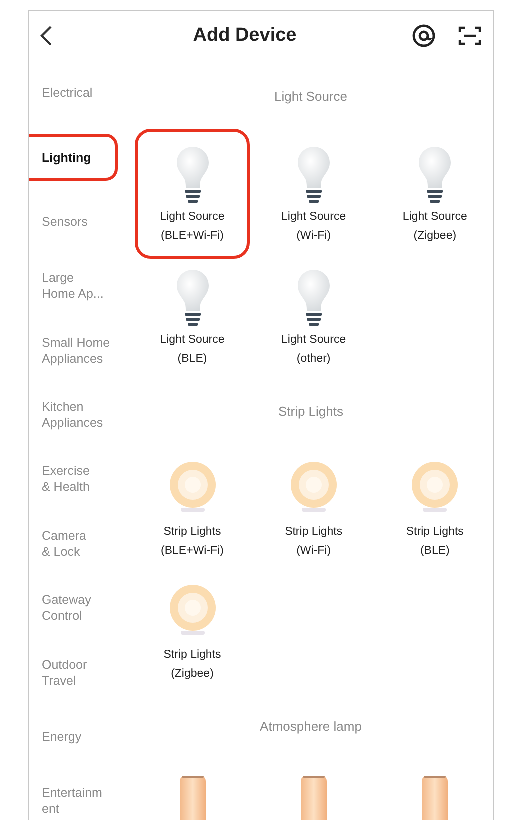  Describe the element at coordinates (73, 544) in the screenshot. I see `category-item: Camera & Lock` at that location.